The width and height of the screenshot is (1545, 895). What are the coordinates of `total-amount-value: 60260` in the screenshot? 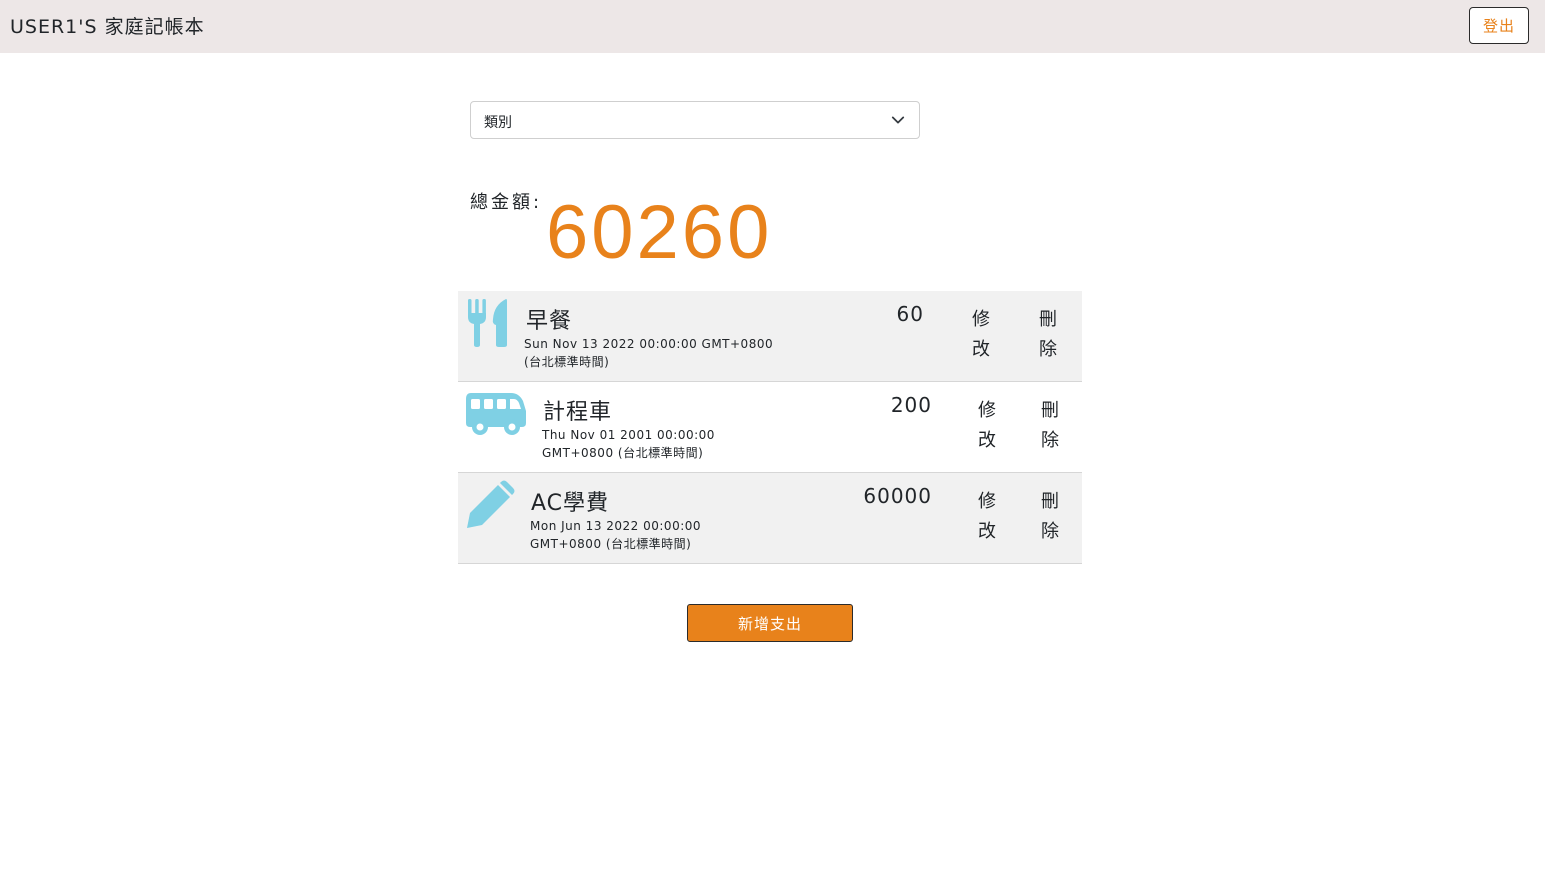 It's located at (659, 232).